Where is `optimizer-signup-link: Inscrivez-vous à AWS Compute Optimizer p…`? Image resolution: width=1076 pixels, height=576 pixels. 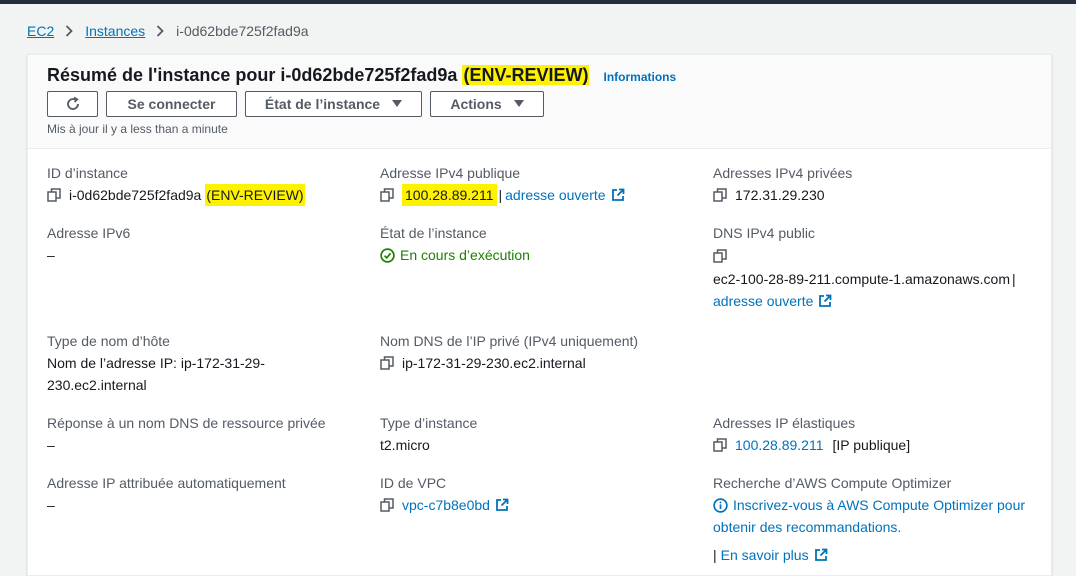 optimizer-signup-link: Inscrivez-vous à AWS Compute Optimizer p… is located at coordinates (879, 505).